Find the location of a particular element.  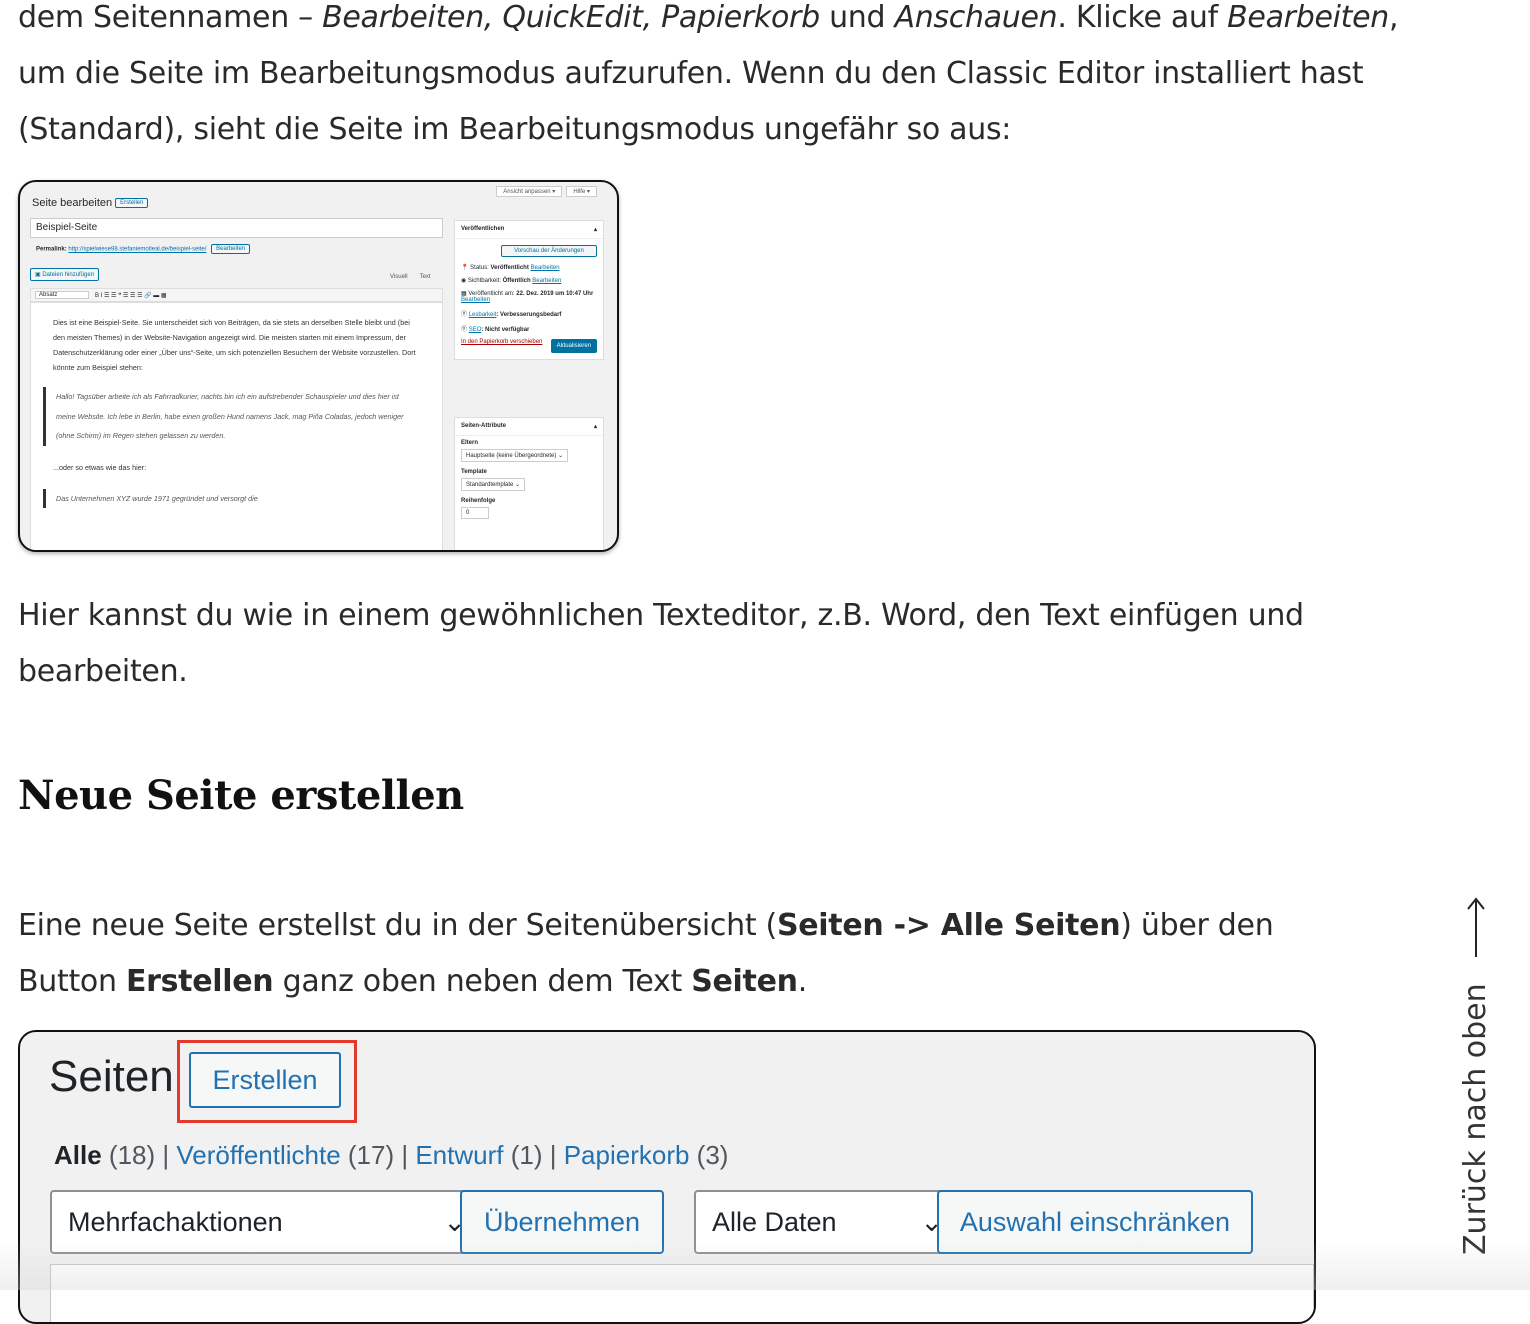

help-tab: Hilfe ▾ is located at coordinates (581, 191).